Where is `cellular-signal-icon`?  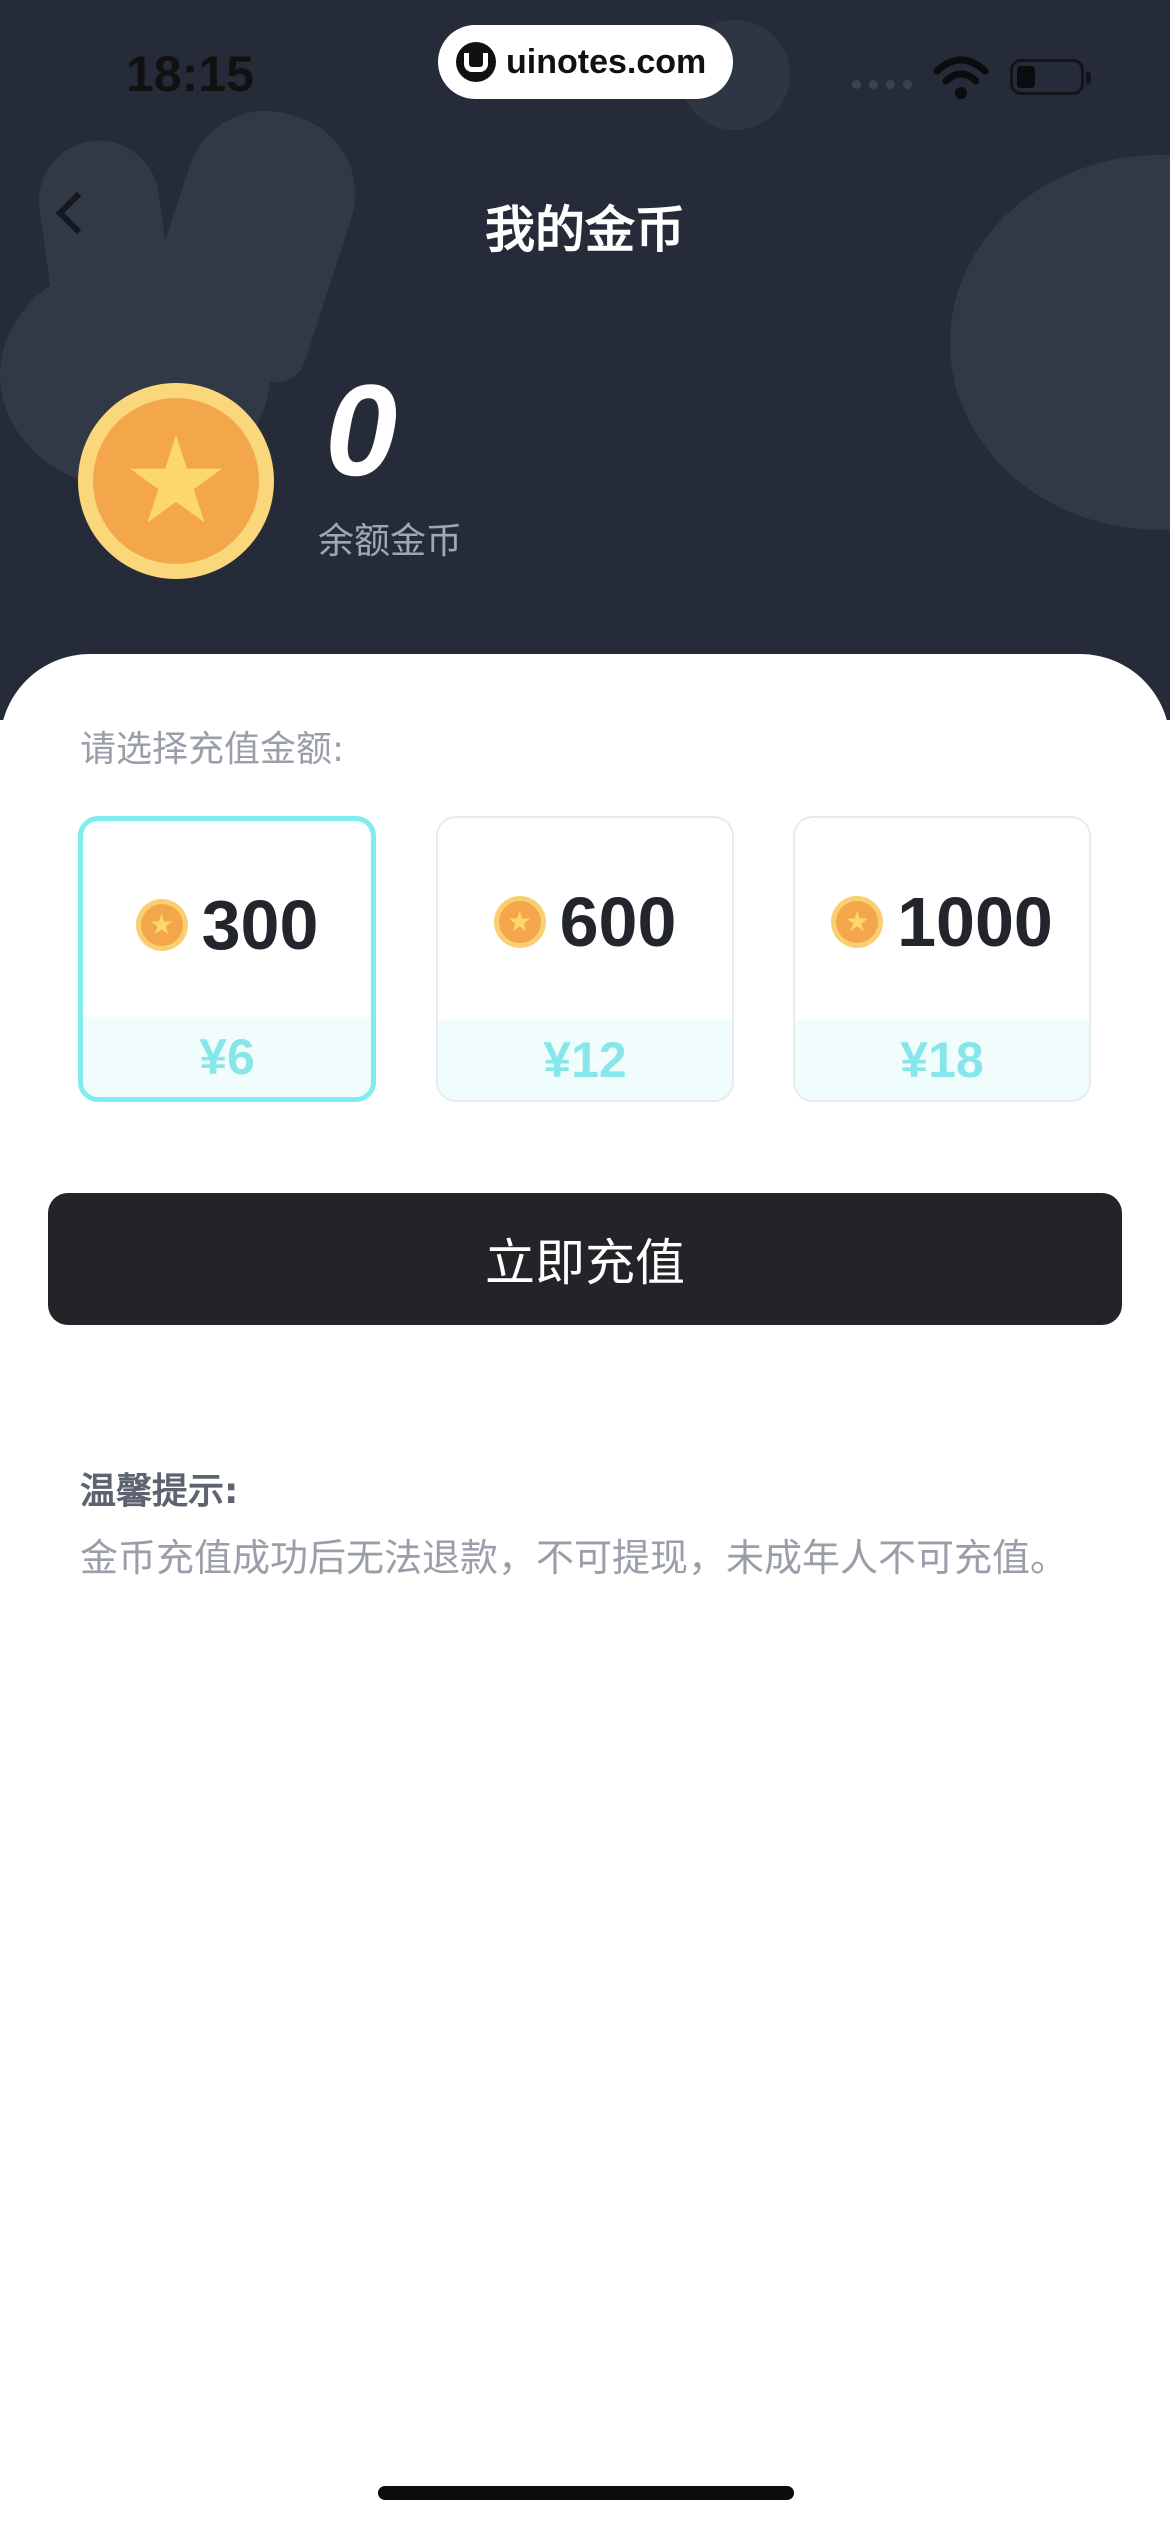 cellular-signal-icon is located at coordinates (882, 84).